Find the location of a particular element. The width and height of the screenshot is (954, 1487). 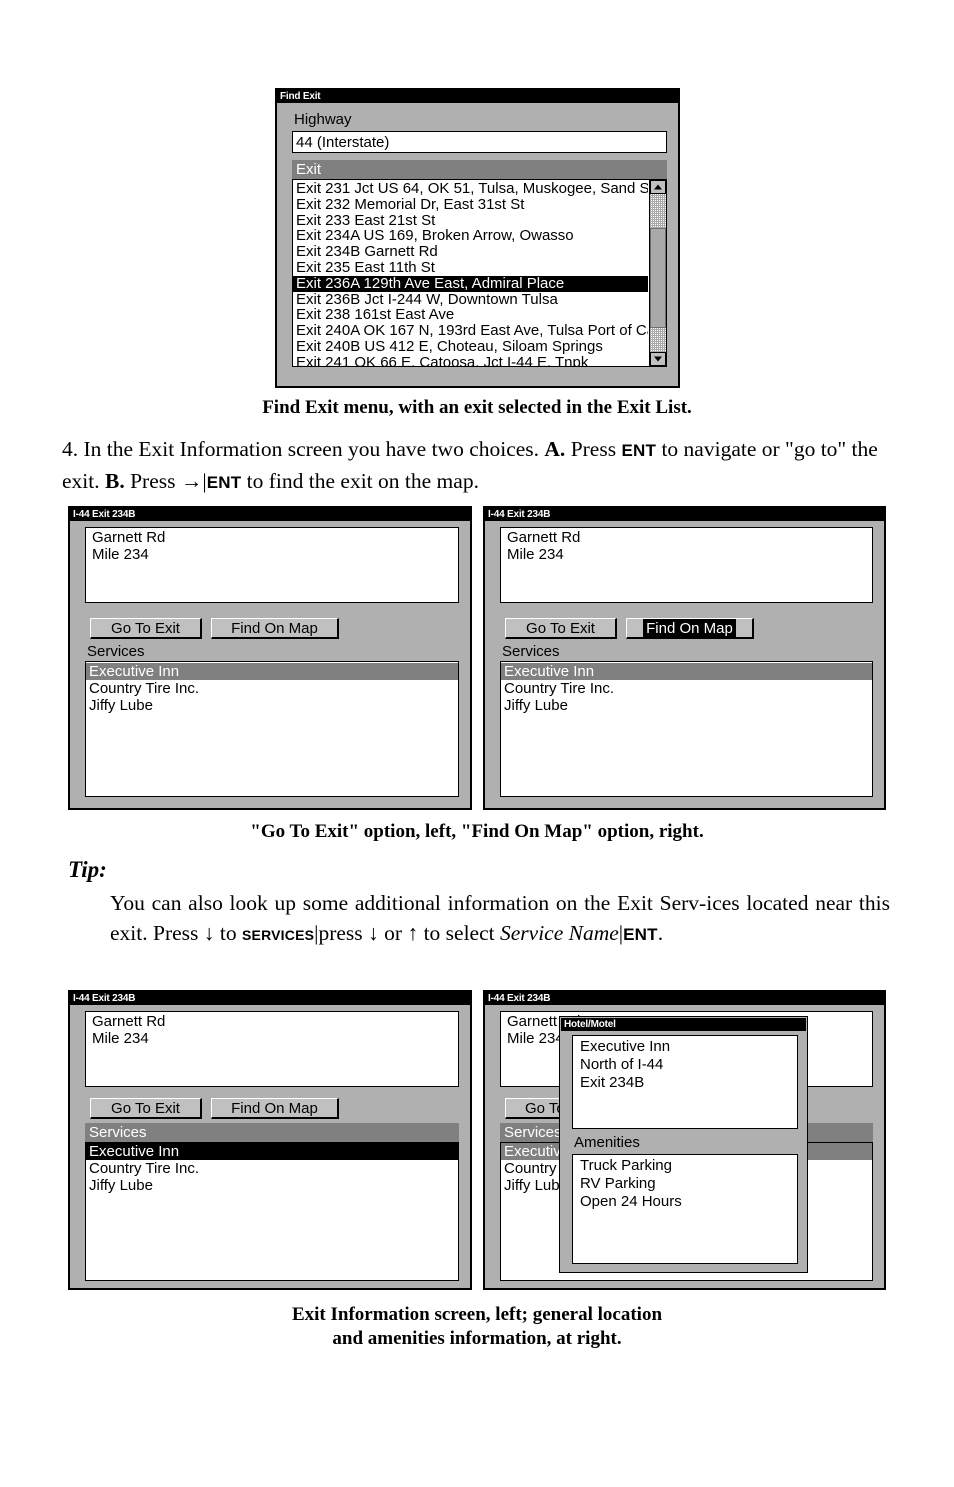

exit-list-item: Exit 234A US 169, Broken Arrow, Owasso is located at coordinates (470, 236).